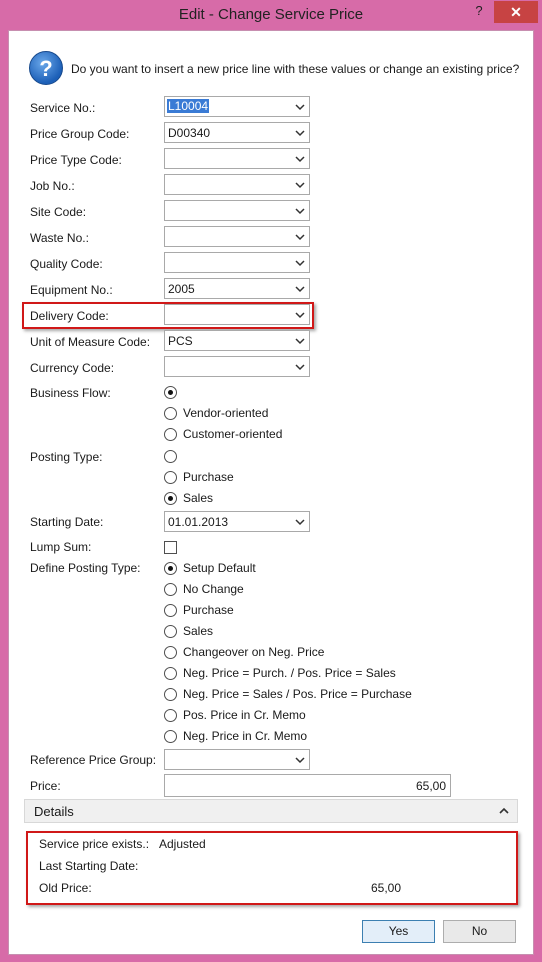 The height and width of the screenshot is (962, 542). Describe the element at coordinates (208, 610) in the screenshot. I see `define-posting-option: Purchase` at that location.